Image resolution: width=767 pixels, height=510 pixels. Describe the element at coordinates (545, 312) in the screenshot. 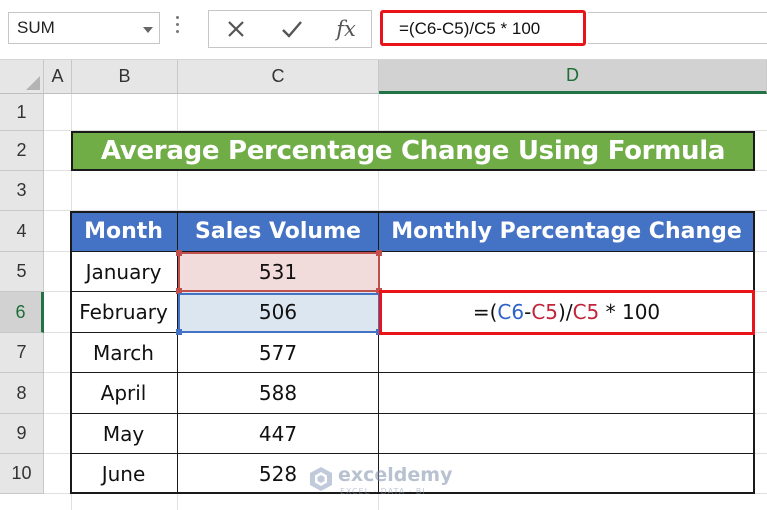

I see `formula-ref-c5: C5` at that location.